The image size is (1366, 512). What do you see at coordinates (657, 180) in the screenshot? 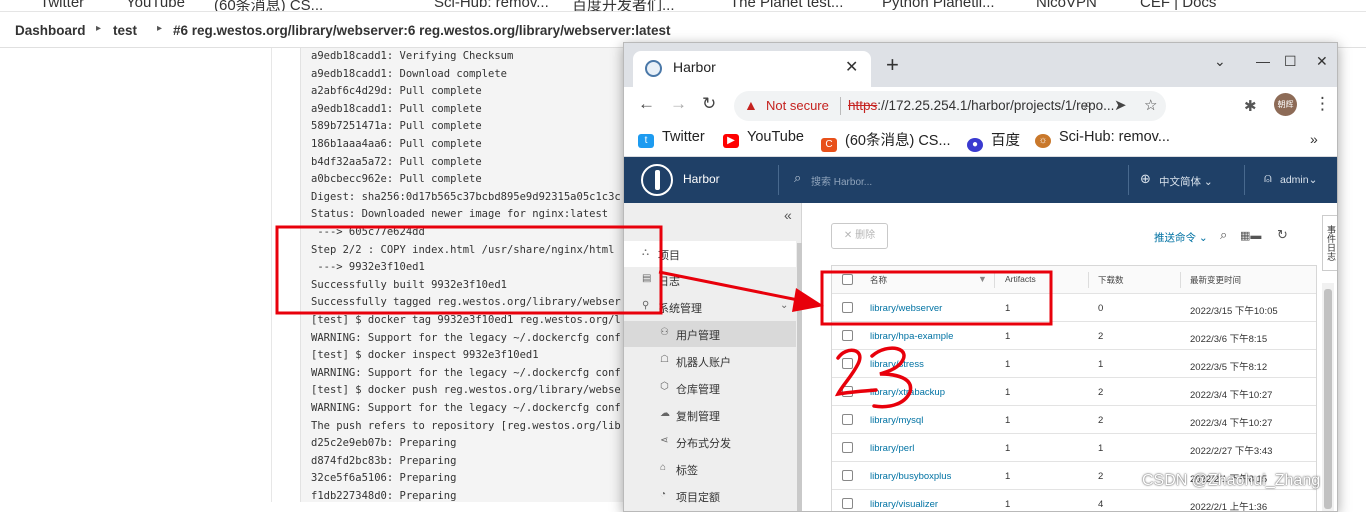
I see `harbor-logo-icon` at bounding box center [657, 180].